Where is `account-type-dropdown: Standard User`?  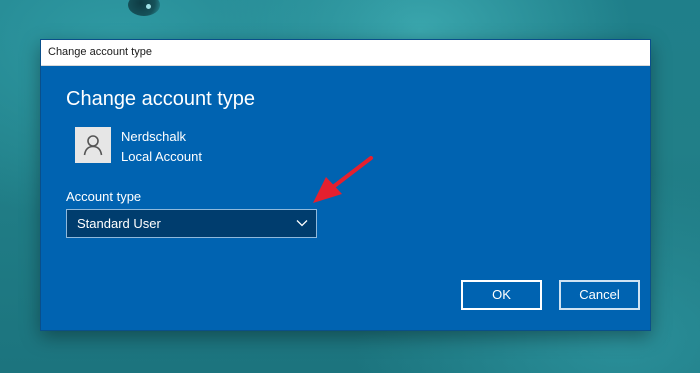 account-type-dropdown: Standard User is located at coordinates (191, 223).